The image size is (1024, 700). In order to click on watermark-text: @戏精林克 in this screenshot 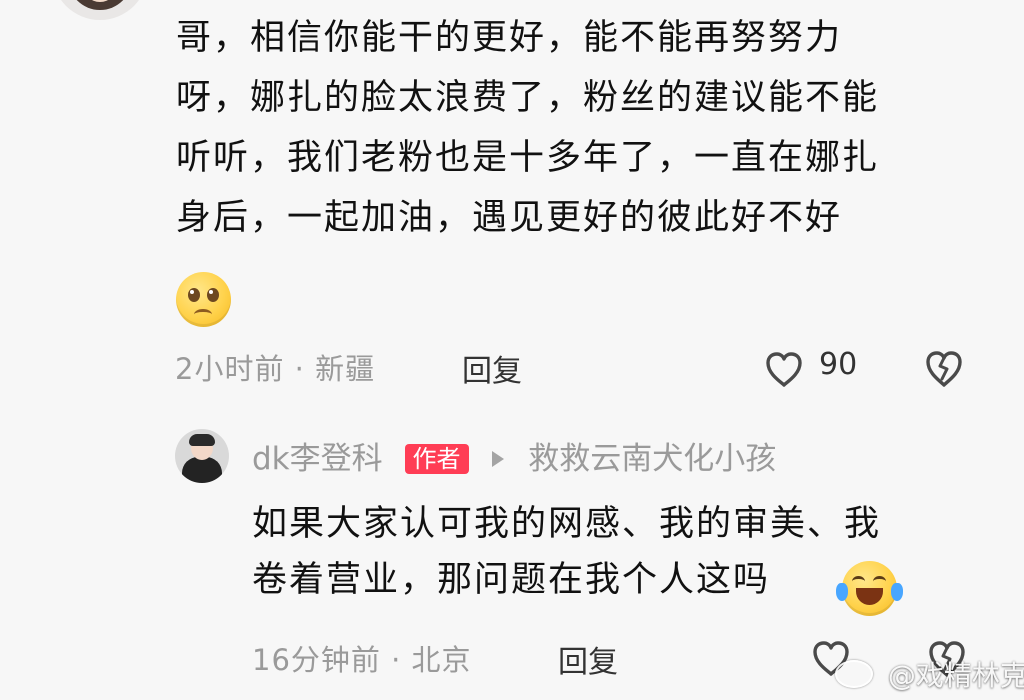, I will do `click(955, 675)`.